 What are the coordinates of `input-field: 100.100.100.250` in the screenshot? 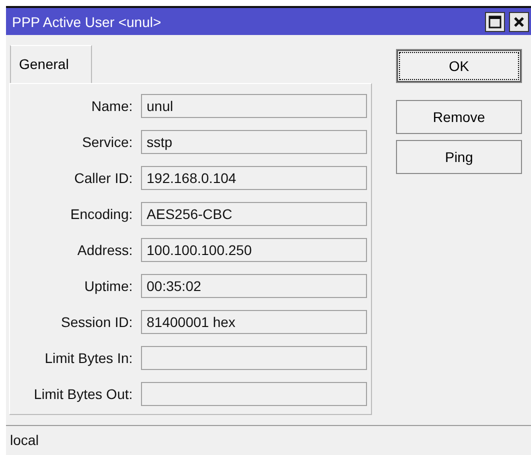 It's located at (253, 250).